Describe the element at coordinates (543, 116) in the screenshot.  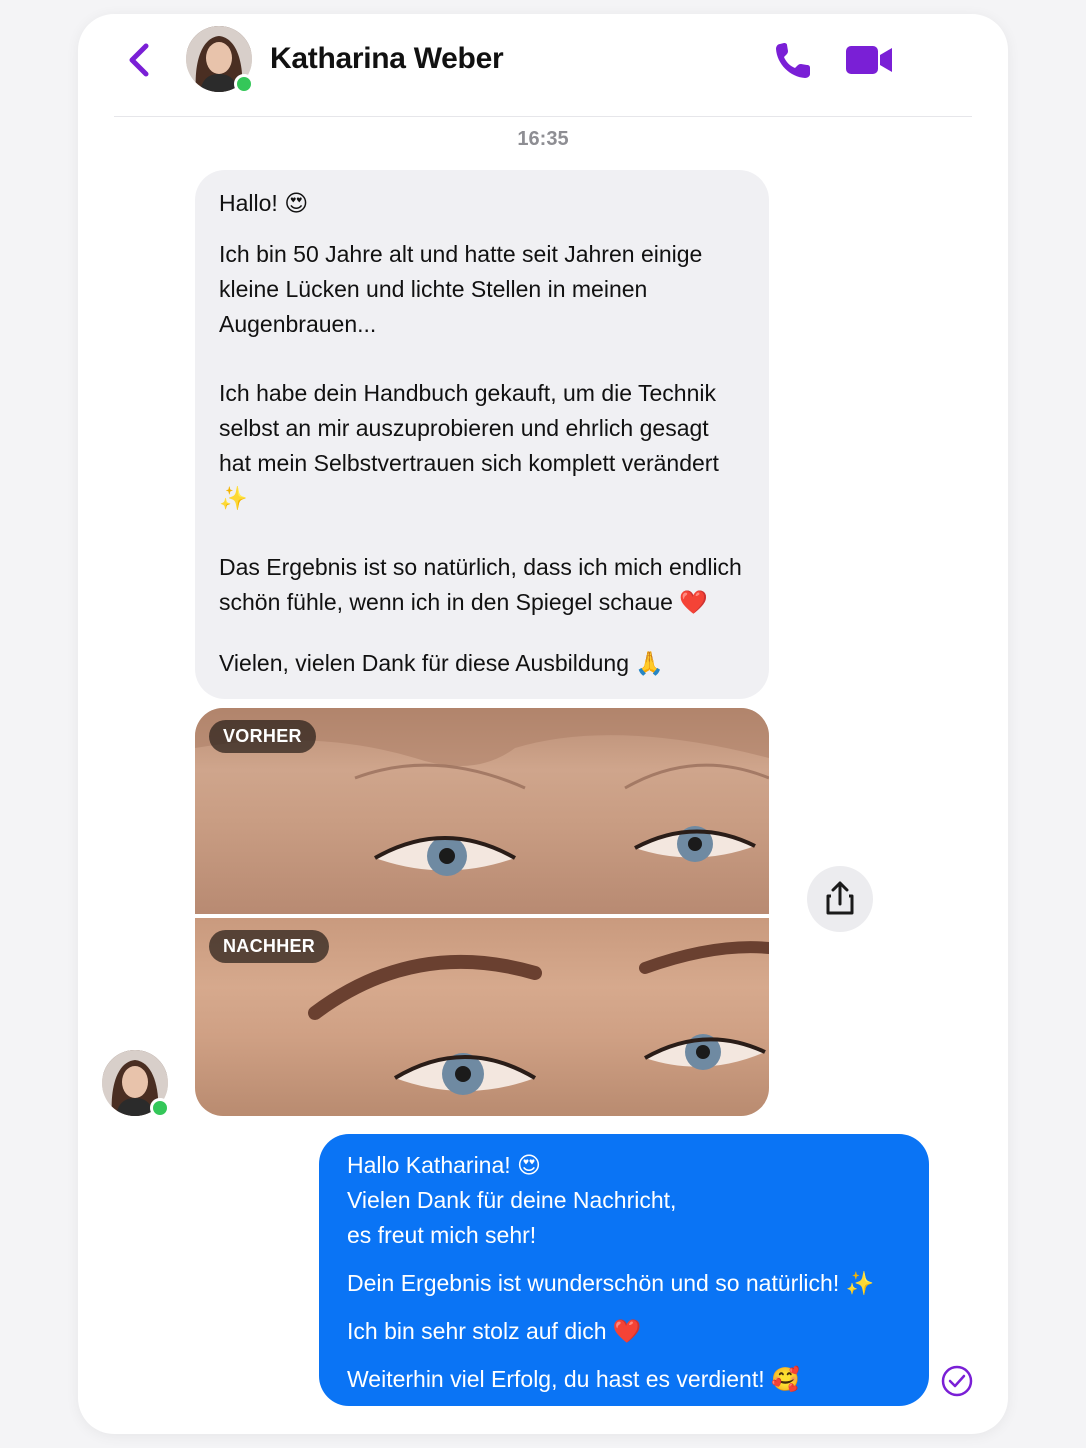
I see `header-divider` at that location.